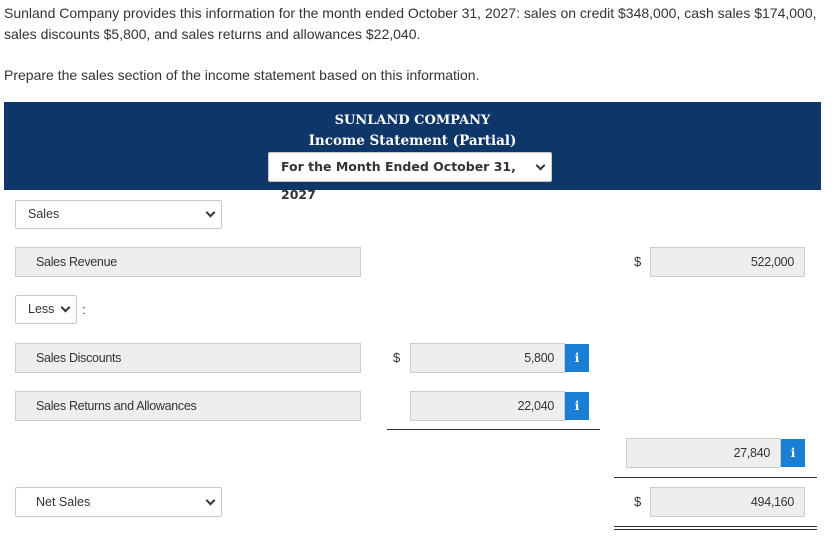 The height and width of the screenshot is (539, 833). Describe the element at coordinates (188, 358) in the screenshot. I see `sales-discounts-label-field: Sales Discounts` at that location.